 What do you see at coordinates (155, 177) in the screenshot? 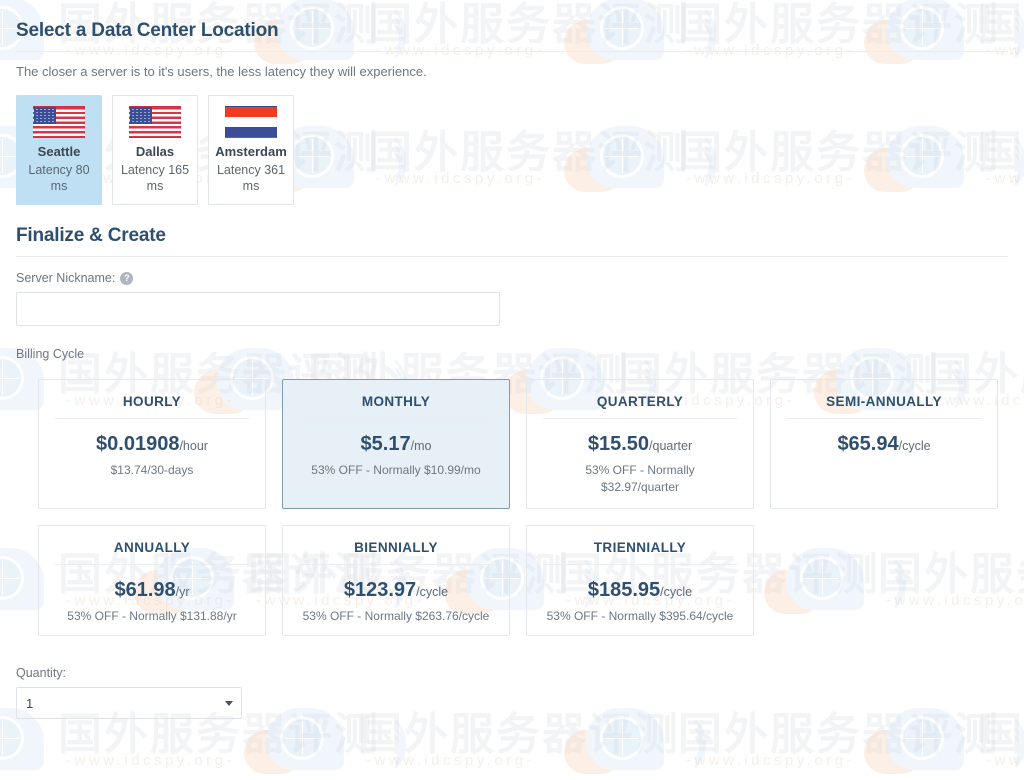
I see `location-latency: Latency 165 ms` at bounding box center [155, 177].